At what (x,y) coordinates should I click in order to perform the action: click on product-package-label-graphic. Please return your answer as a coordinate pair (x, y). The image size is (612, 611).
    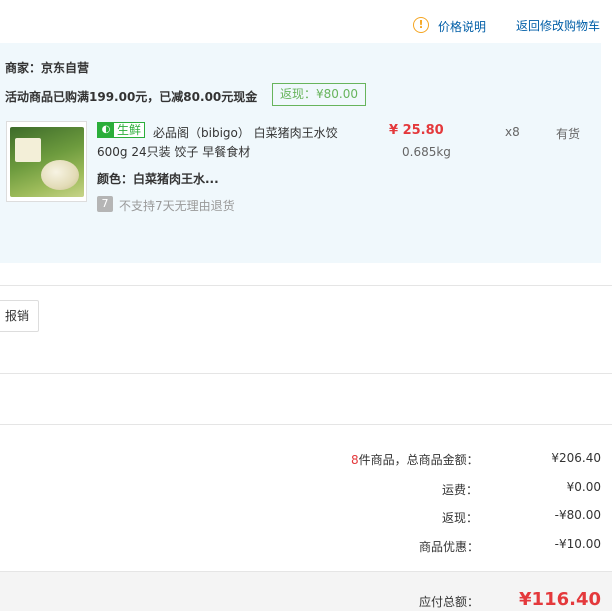
    Looking at the image, I should click on (28, 150).